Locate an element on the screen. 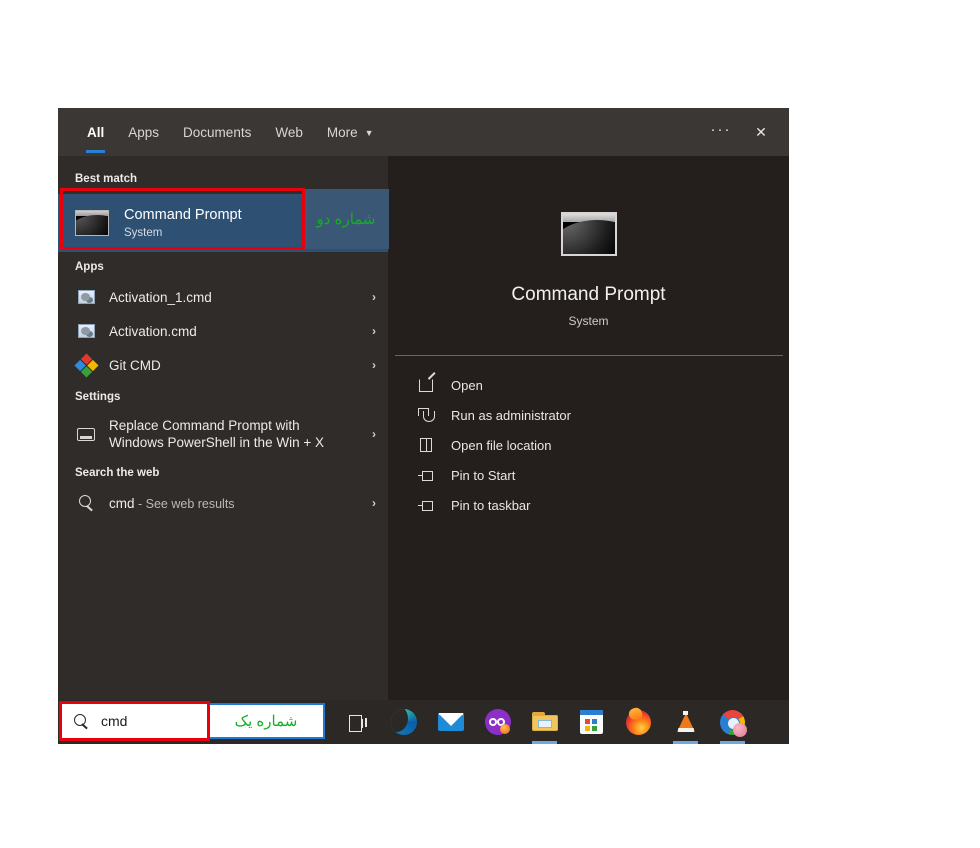 This screenshot has height=848, width=980. list-item-activation-cmd: Activation.cmd › is located at coordinates (223, 331).